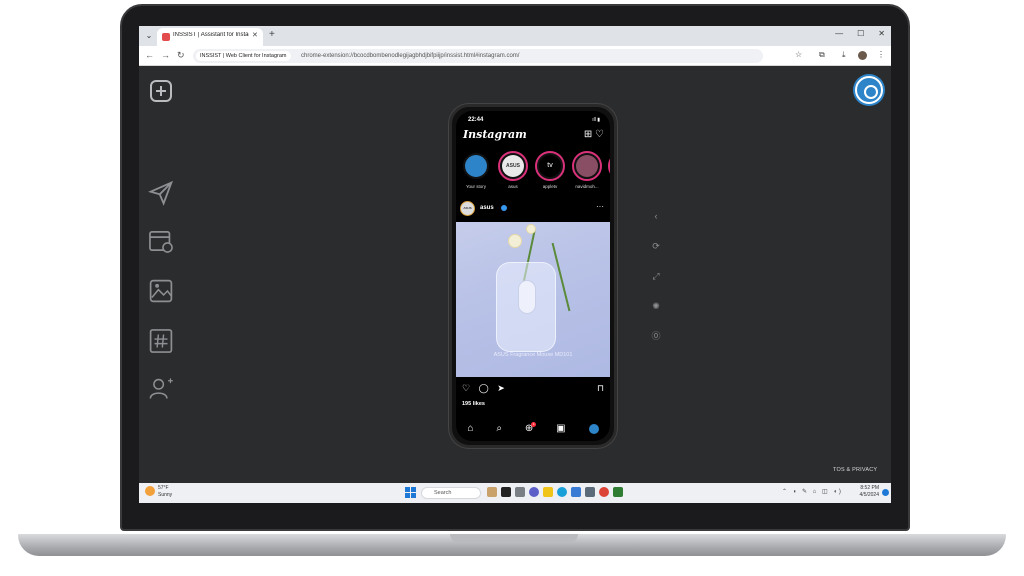  Describe the element at coordinates (476, 120) in the screenshot. I see `status-time: 22:44` at that location.